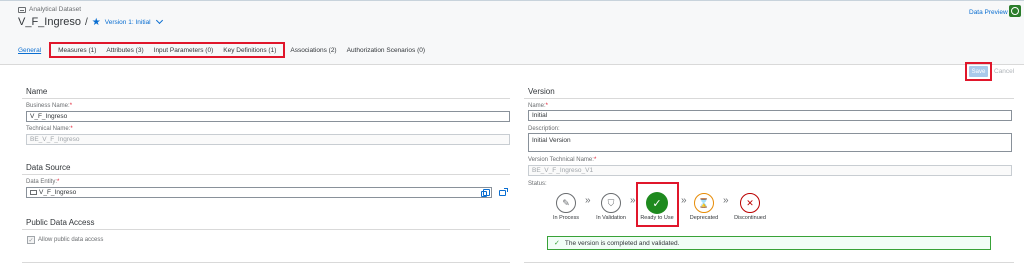 The image size is (1024, 267). I want to click on star-icon: ★, so click(96, 22).